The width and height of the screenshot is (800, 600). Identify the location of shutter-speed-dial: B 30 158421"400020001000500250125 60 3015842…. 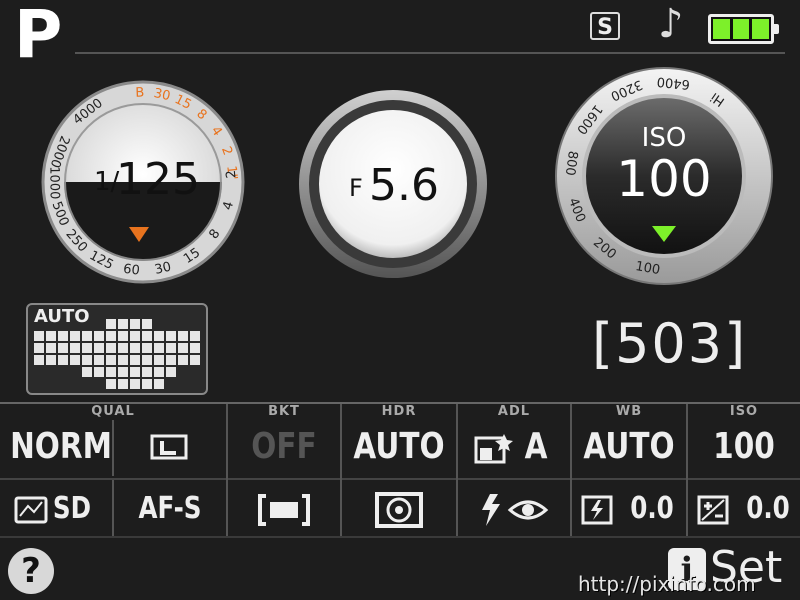
(143, 182).